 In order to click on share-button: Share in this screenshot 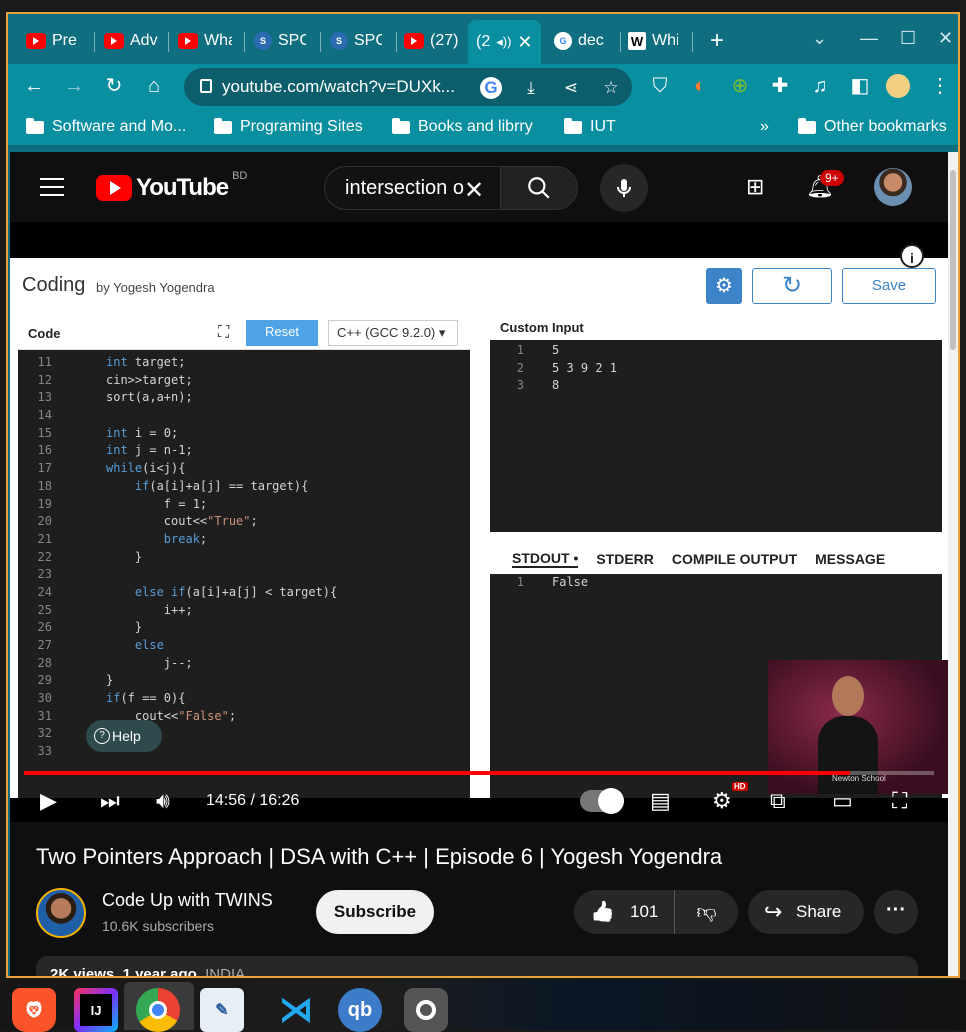, I will do `click(806, 912)`.